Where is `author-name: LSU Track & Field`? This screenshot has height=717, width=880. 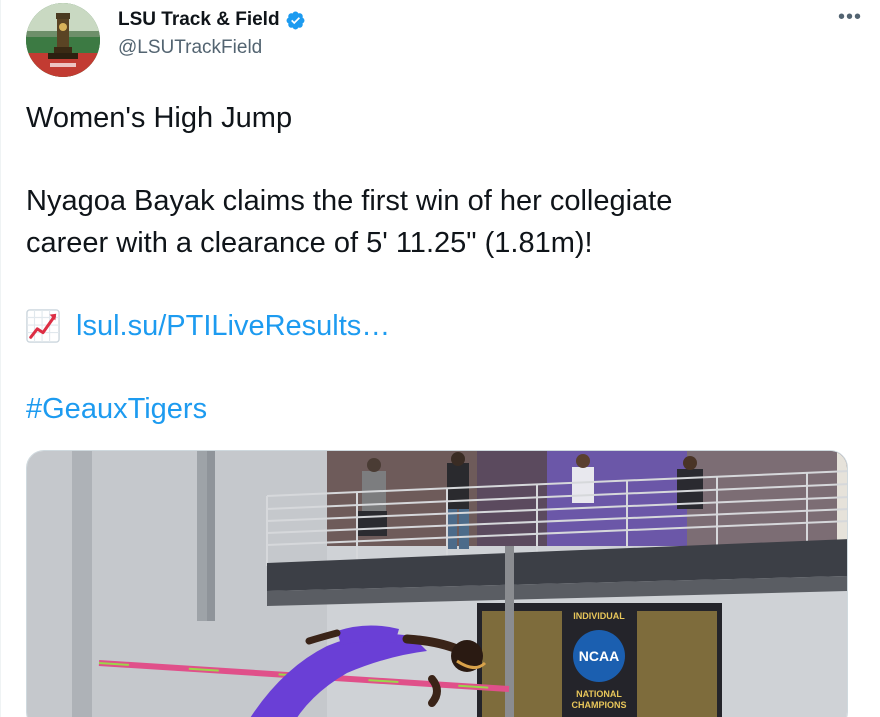 author-name: LSU Track & Field is located at coordinates (199, 20).